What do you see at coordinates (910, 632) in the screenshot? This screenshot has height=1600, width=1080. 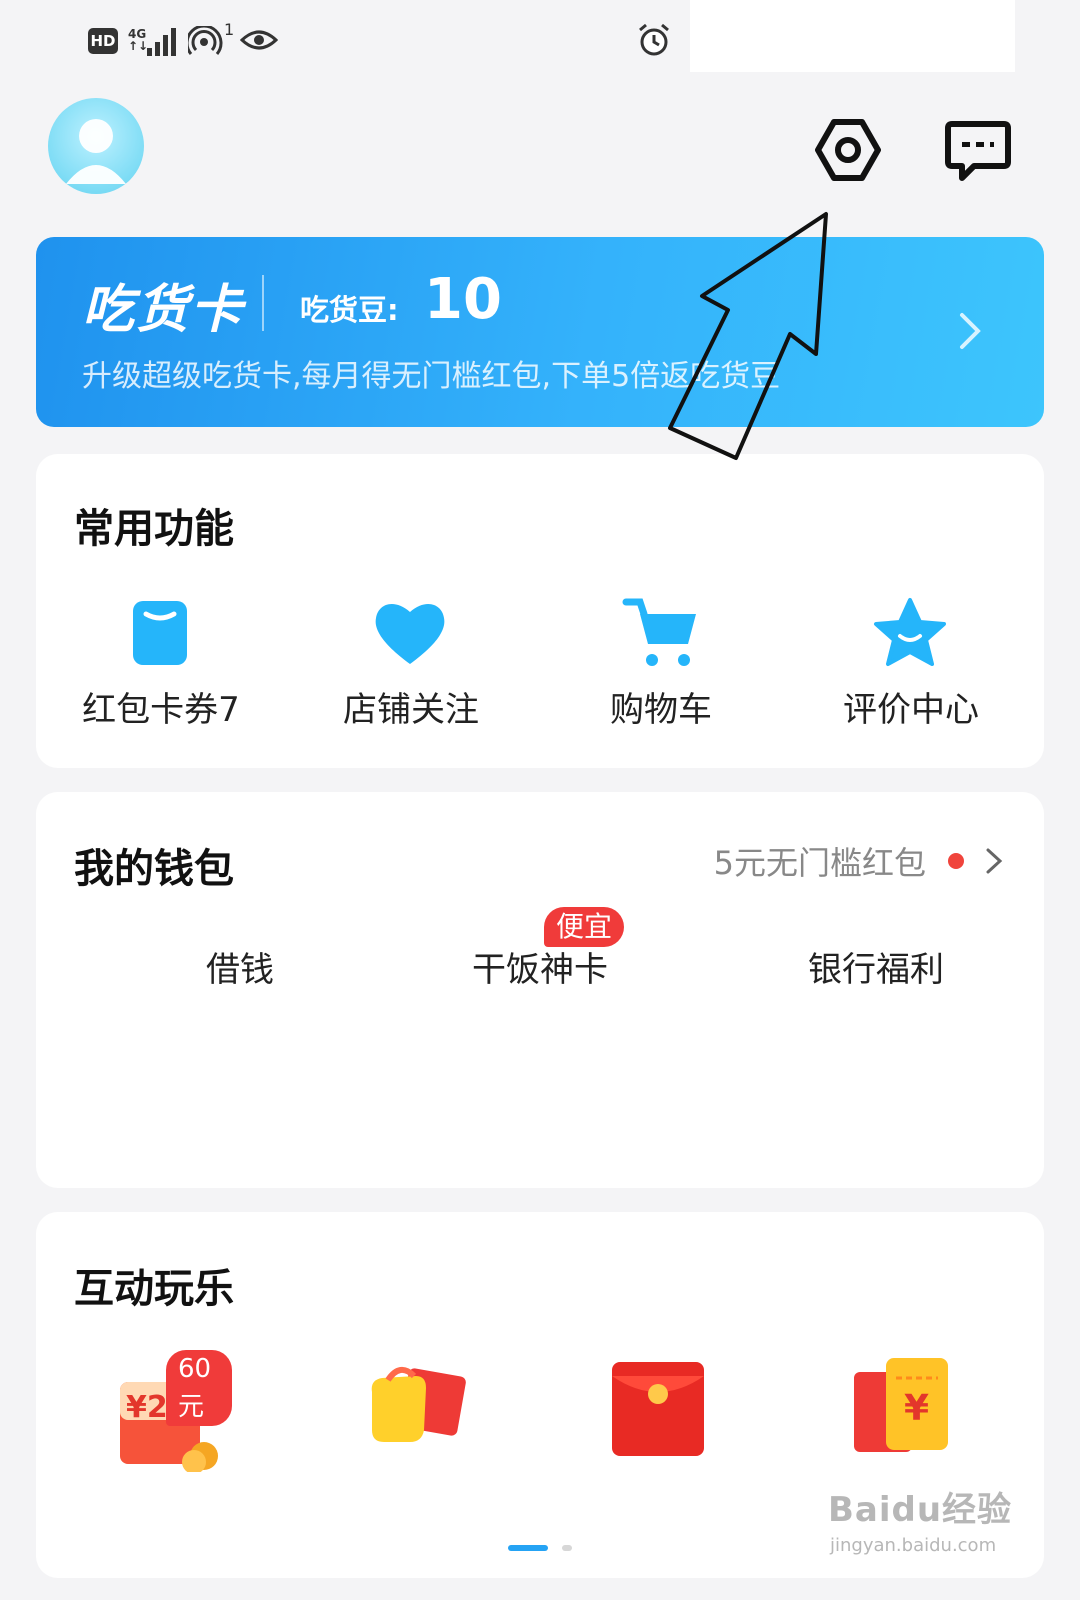 I see `star-icon` at bounding box center [910, 632].